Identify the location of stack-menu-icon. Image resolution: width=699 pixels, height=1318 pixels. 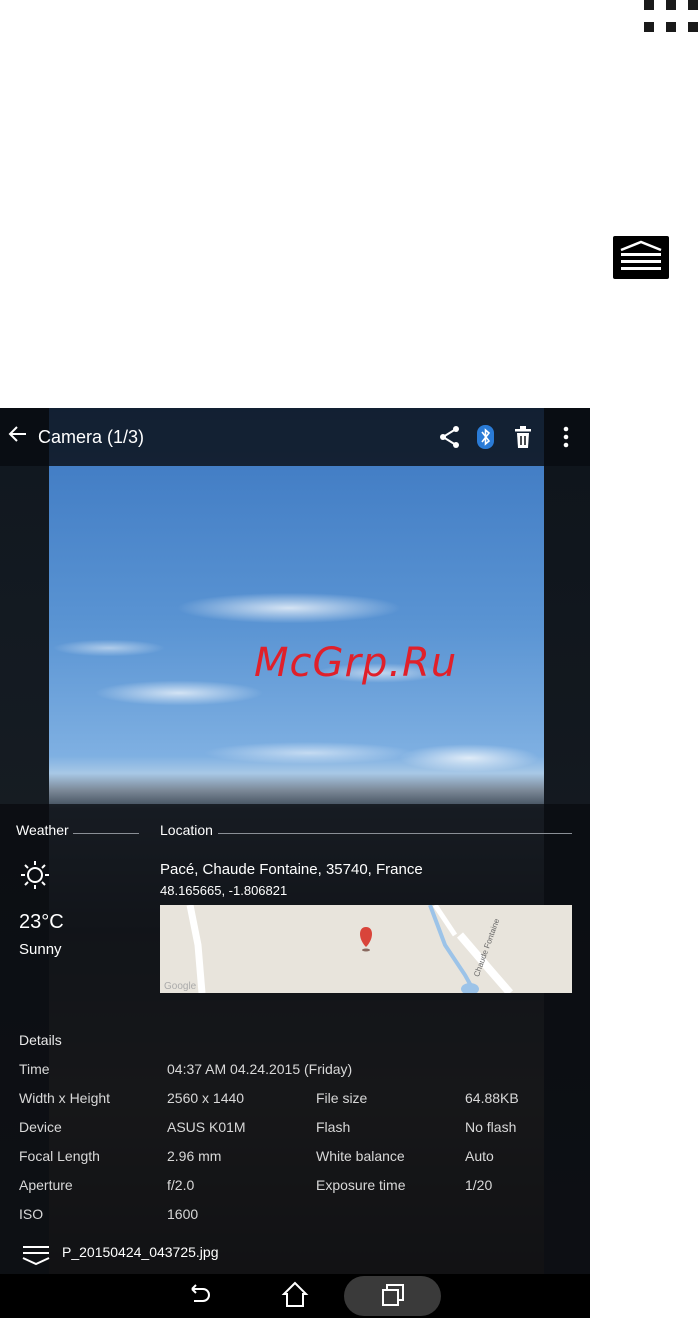
(641, 257).